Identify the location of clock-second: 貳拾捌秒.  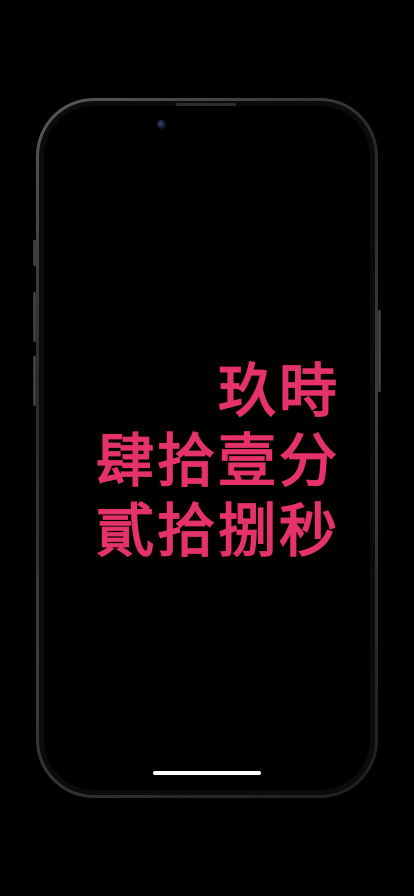
(217, 531).